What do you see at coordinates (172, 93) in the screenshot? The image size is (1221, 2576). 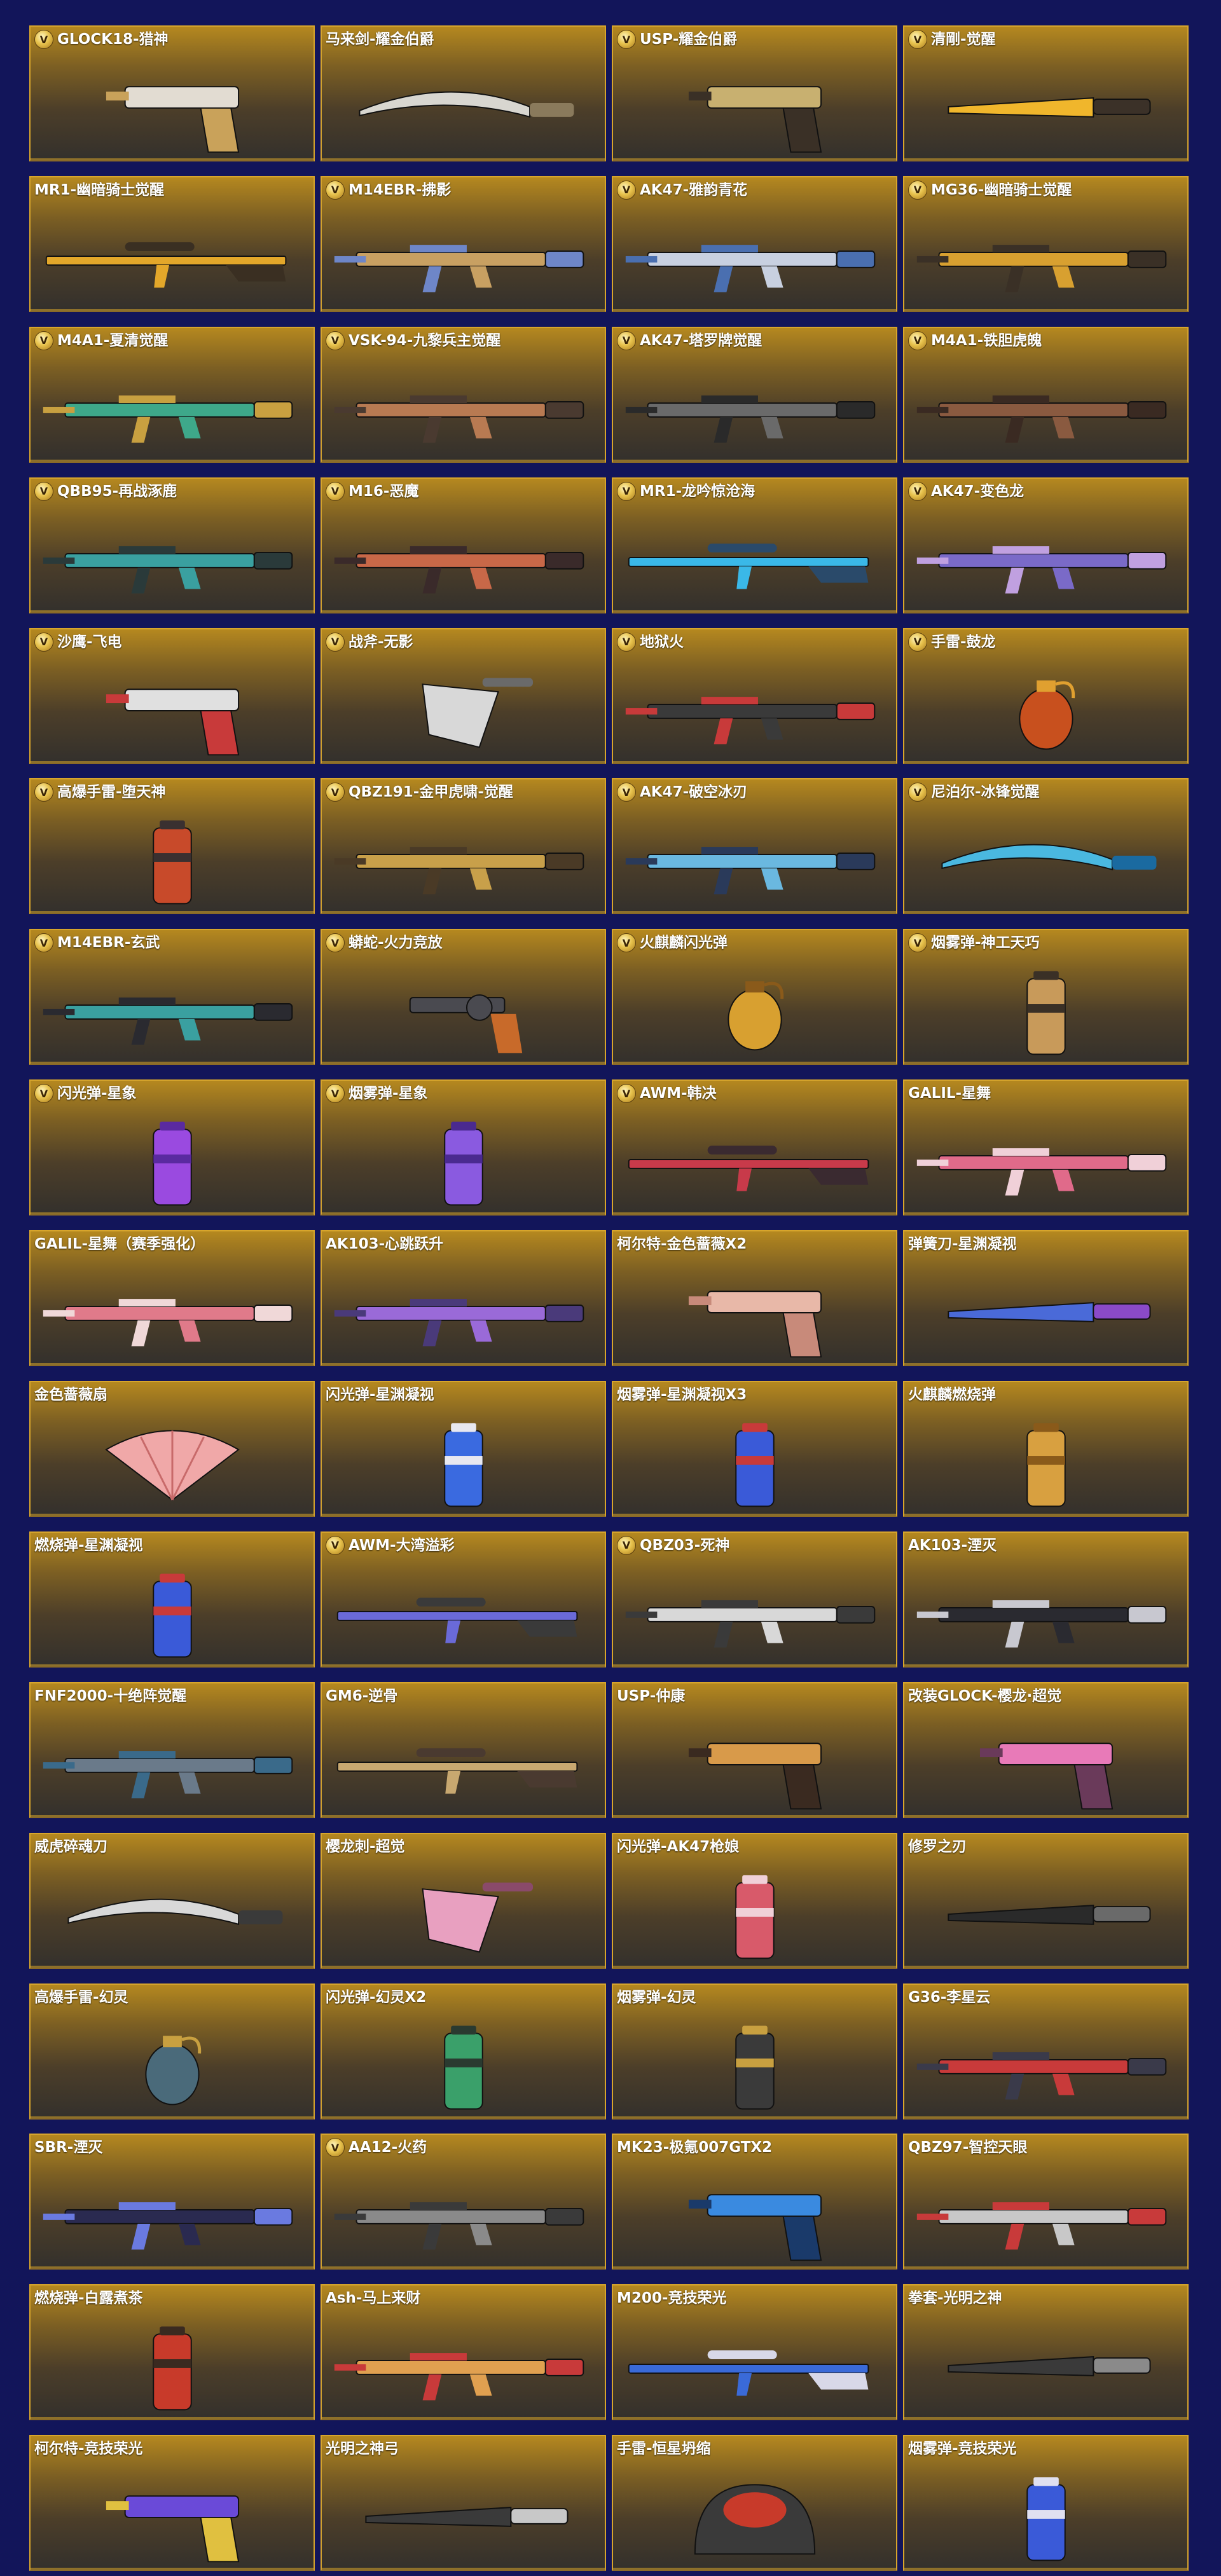 I see `weapon-card: V GLOCK18-猎神` at bounding box center [172, 93].